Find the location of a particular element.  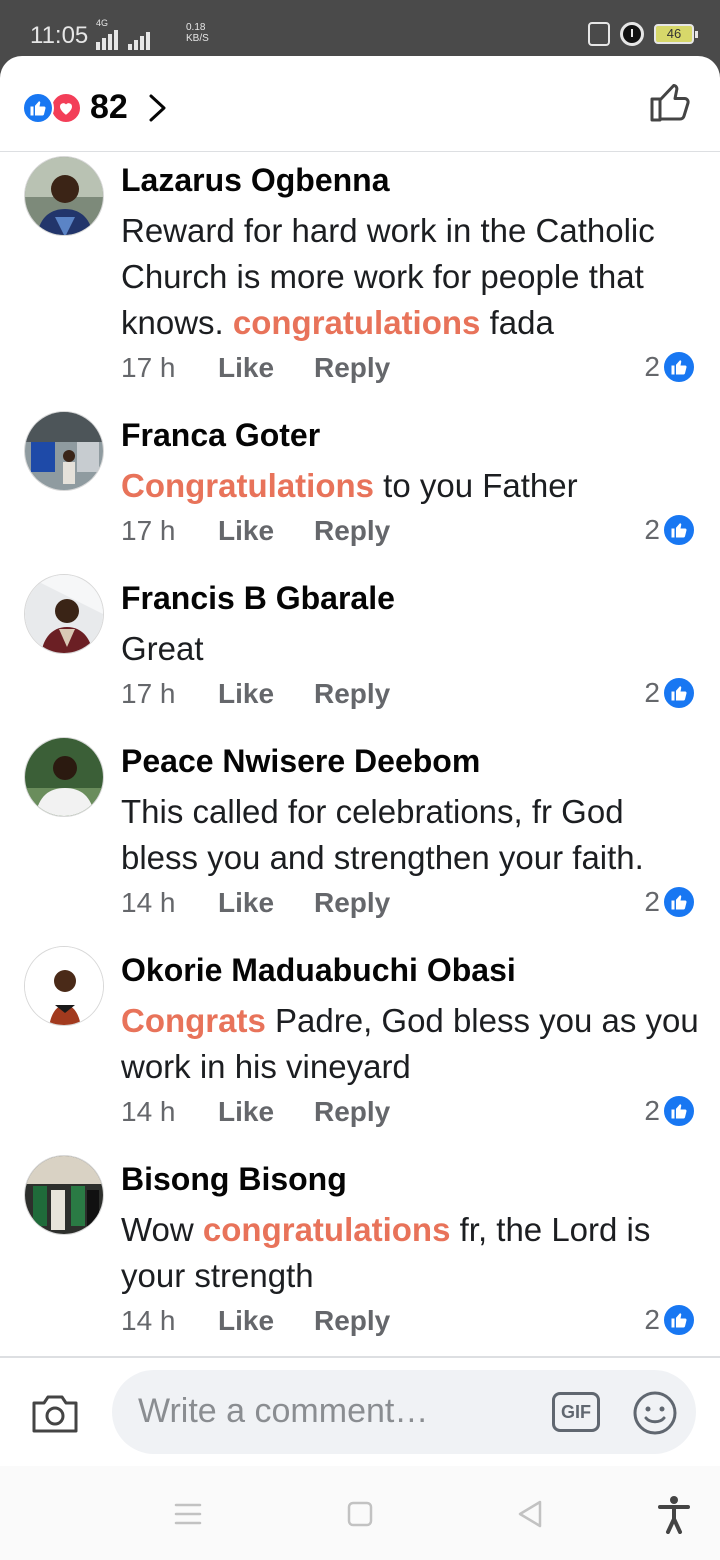

battery-icon: 46 is located at coordinates (676, 34).